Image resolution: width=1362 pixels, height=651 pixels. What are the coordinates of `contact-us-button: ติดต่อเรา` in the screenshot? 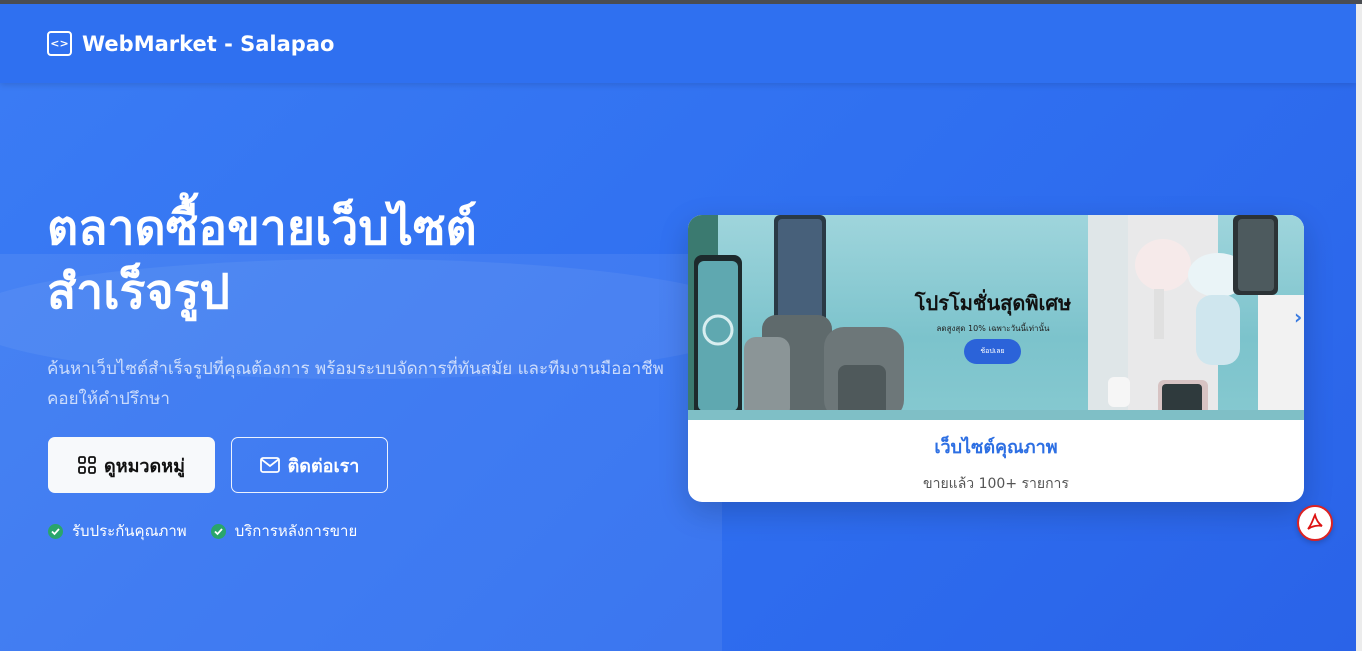 It's located at (309, 465).